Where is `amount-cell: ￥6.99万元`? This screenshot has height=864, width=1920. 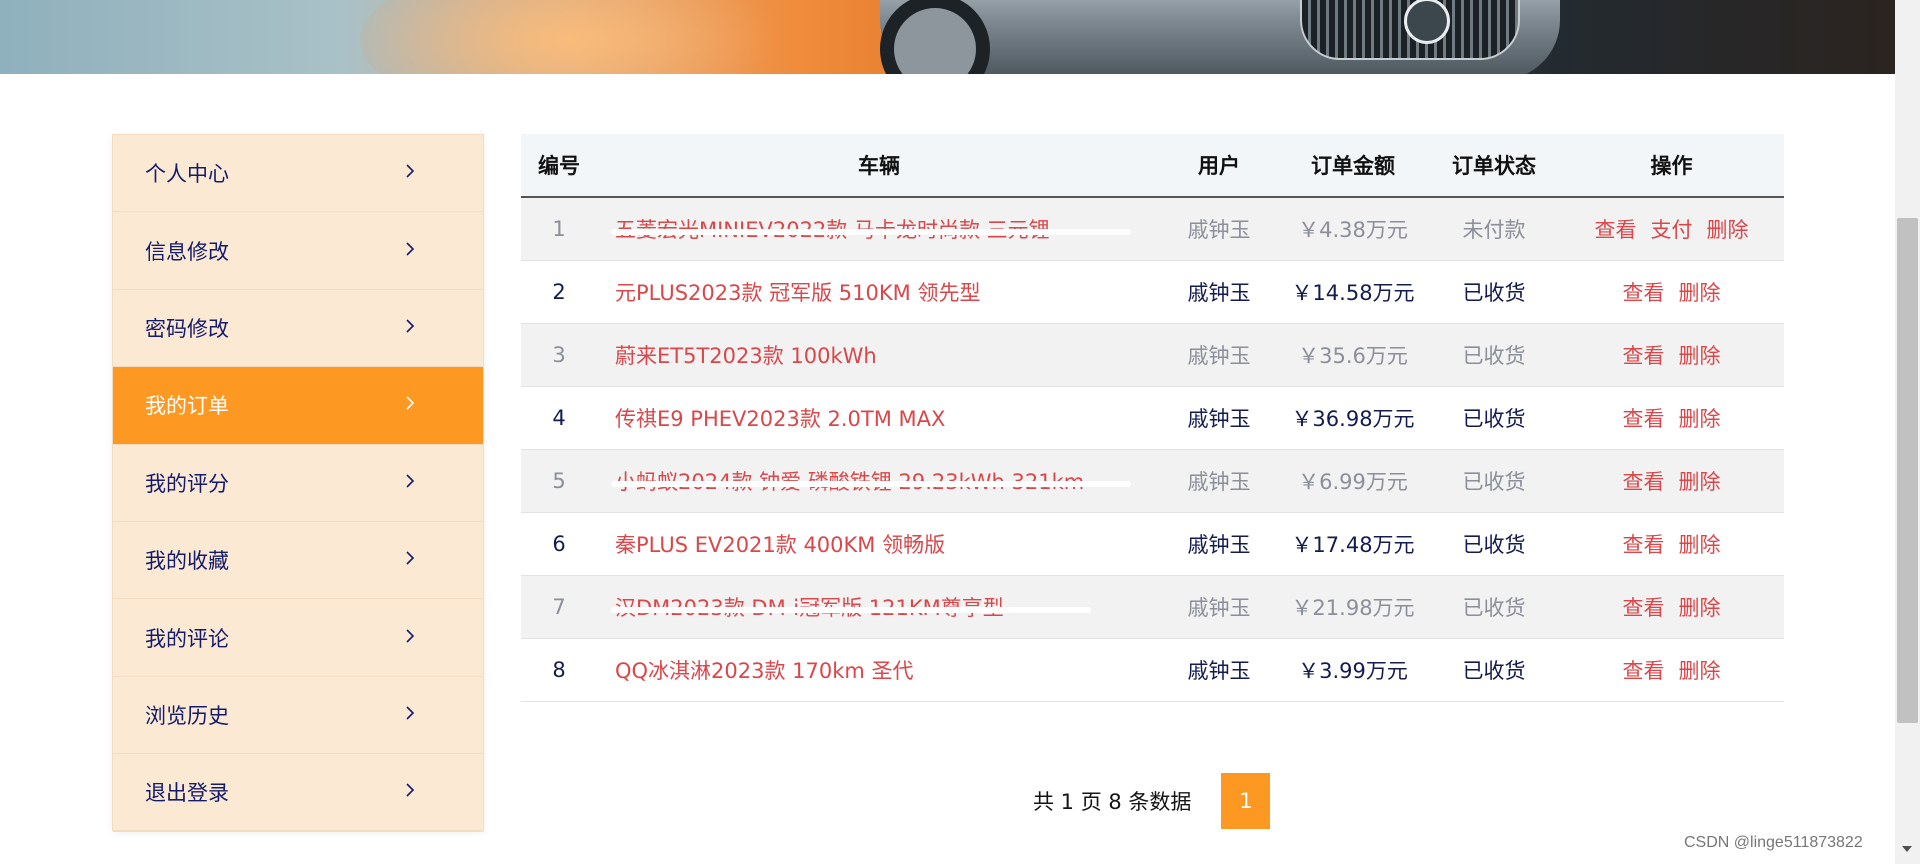
amount-cell: ￥6.99万元 is located at coordinates (1353, 481).